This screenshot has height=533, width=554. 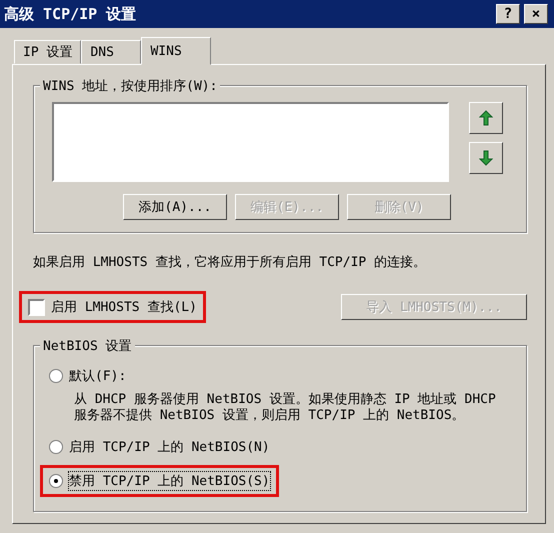 What do you see at coordinates (230, 262) in the screenshot?
I see `info-text: 如果启用 LMHOSTS 查找，它将应用于所有启用 TCP/IP 的连接。` at bounding box center [230, 262].